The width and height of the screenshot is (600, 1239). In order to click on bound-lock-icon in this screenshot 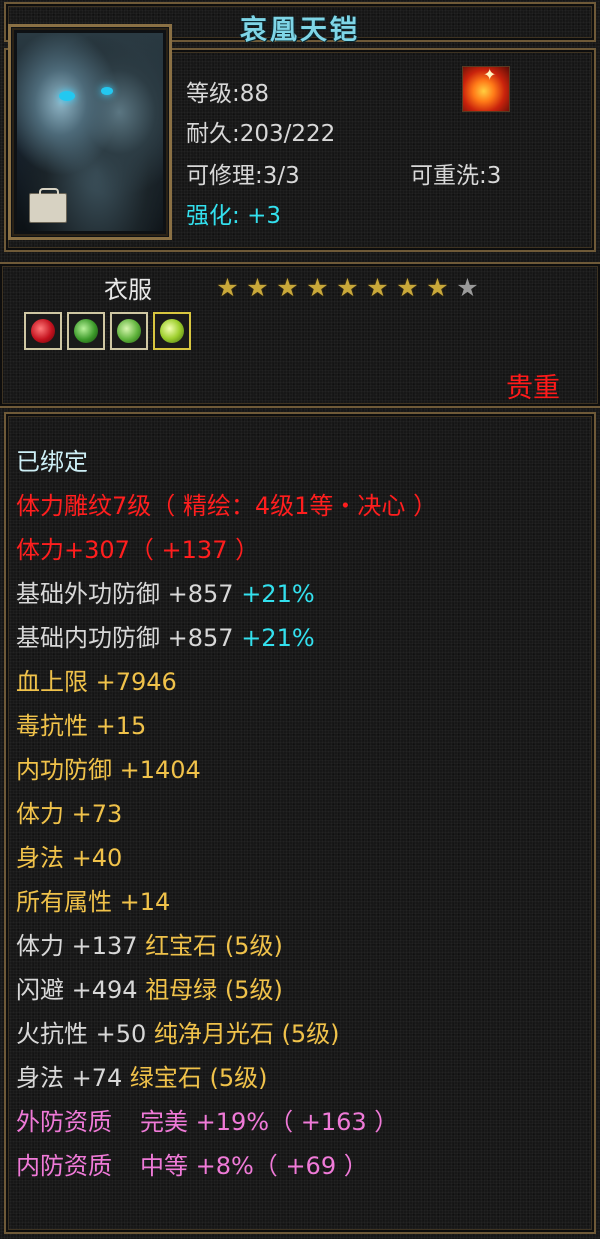, I will do `click(48, 205)`.